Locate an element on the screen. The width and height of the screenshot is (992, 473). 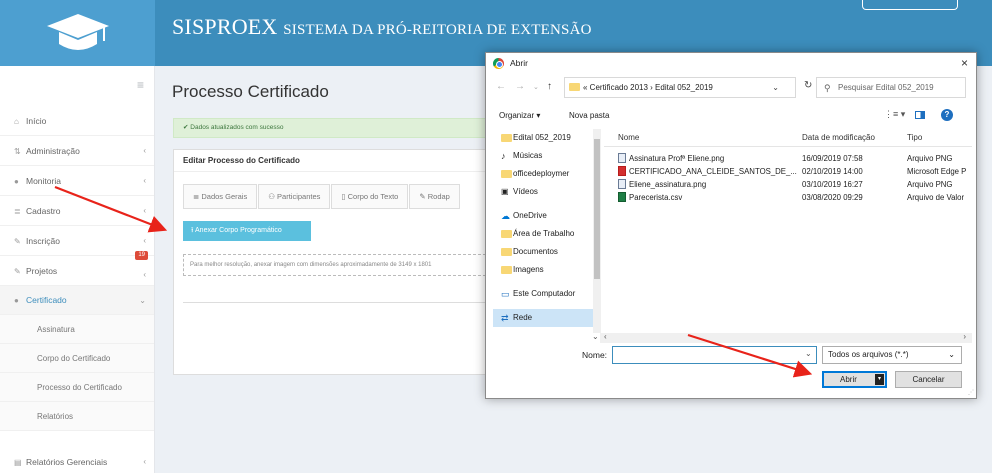
organize-menu: Organizar ▾ is located at coordinates (519, 115).